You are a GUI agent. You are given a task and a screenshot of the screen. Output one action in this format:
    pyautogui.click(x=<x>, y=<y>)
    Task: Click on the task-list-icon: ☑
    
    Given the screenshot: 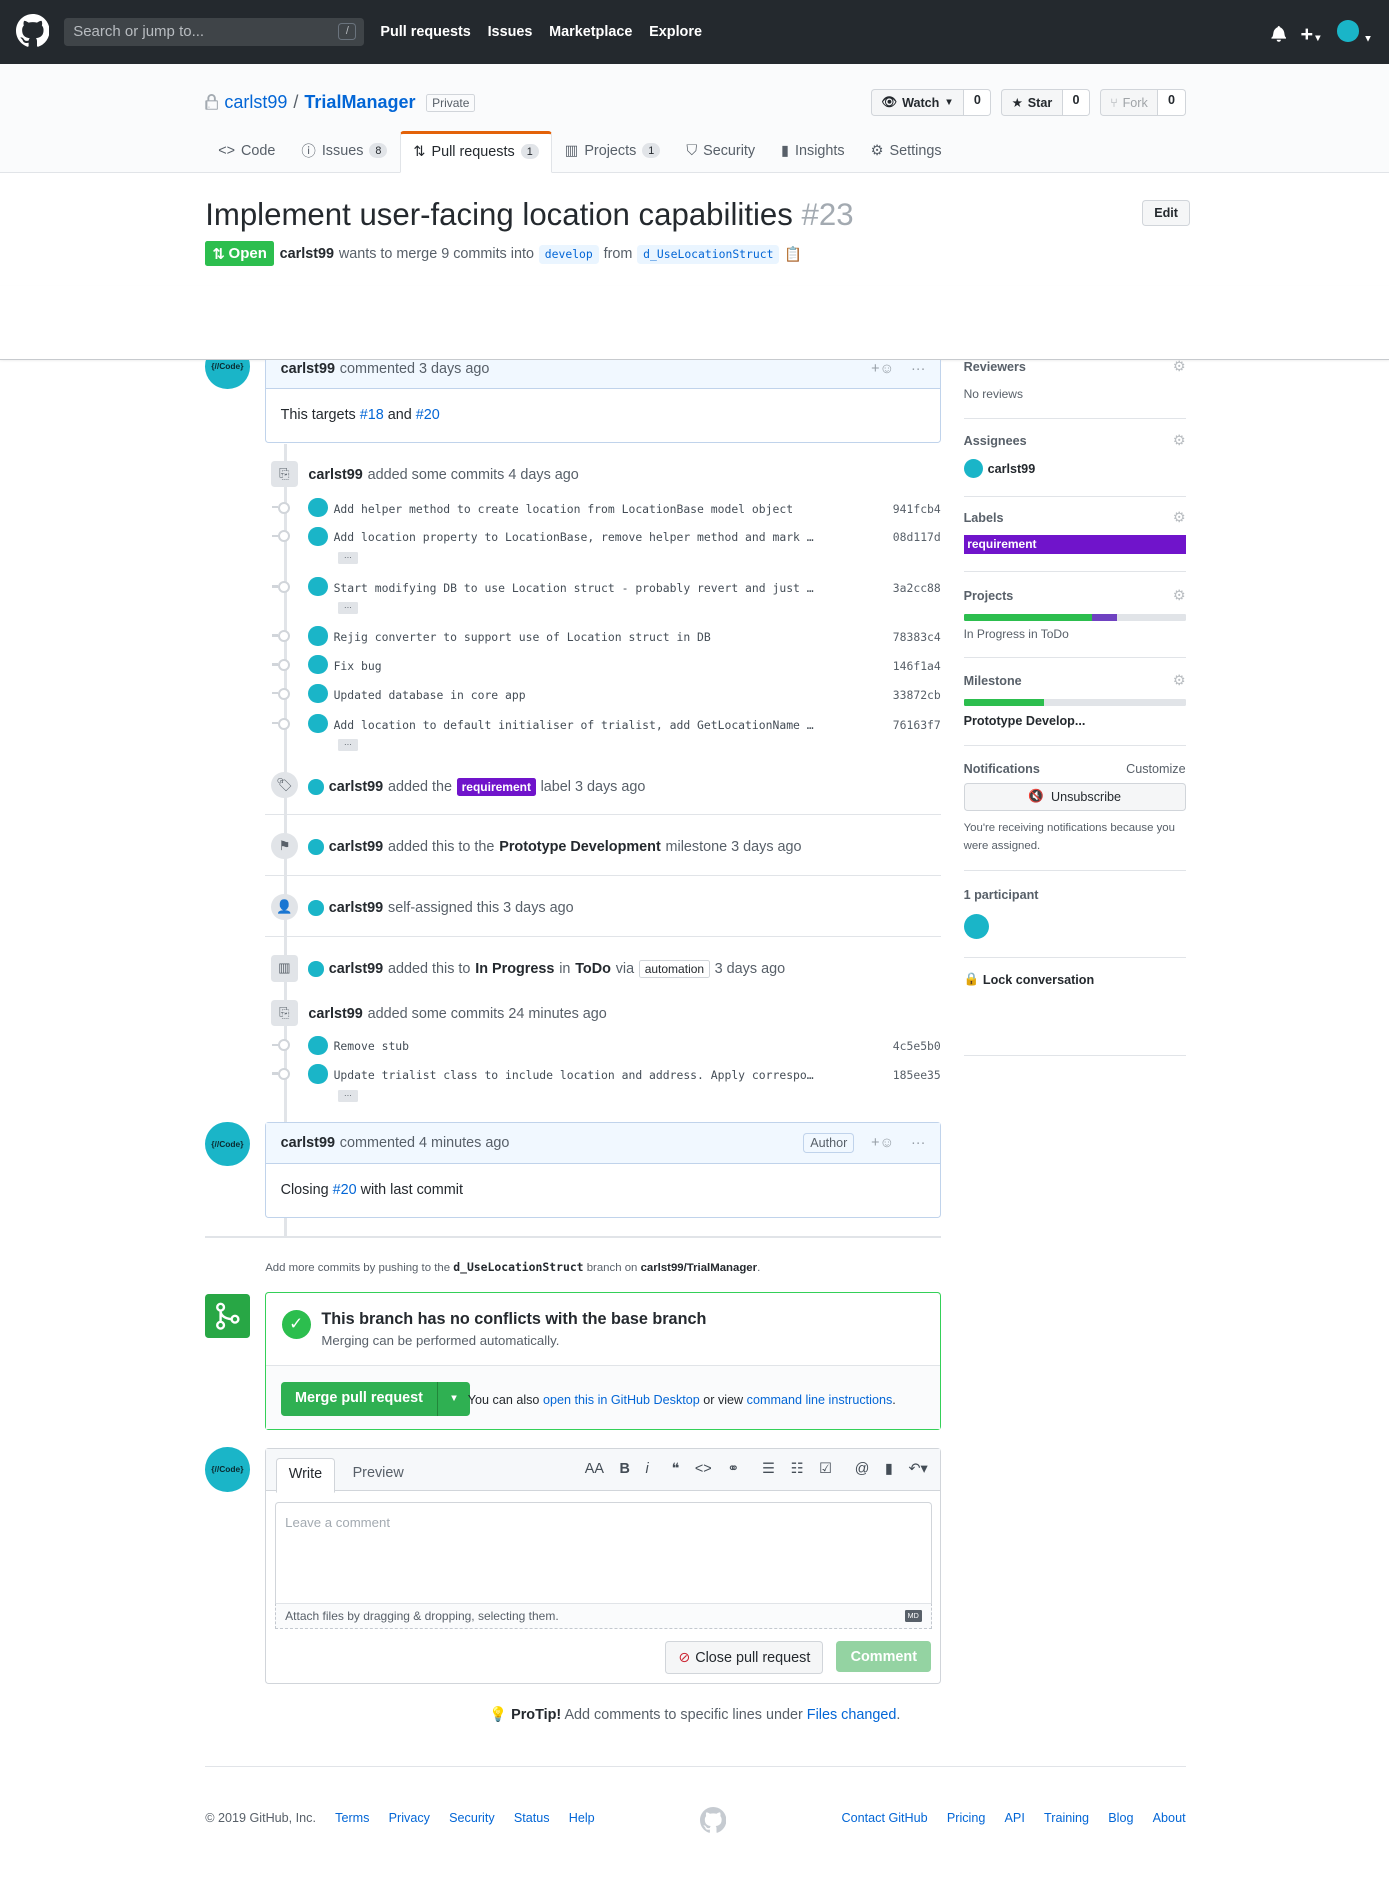 What is the action you would take?
    pyautogui.click(x=825, y=1469)
    